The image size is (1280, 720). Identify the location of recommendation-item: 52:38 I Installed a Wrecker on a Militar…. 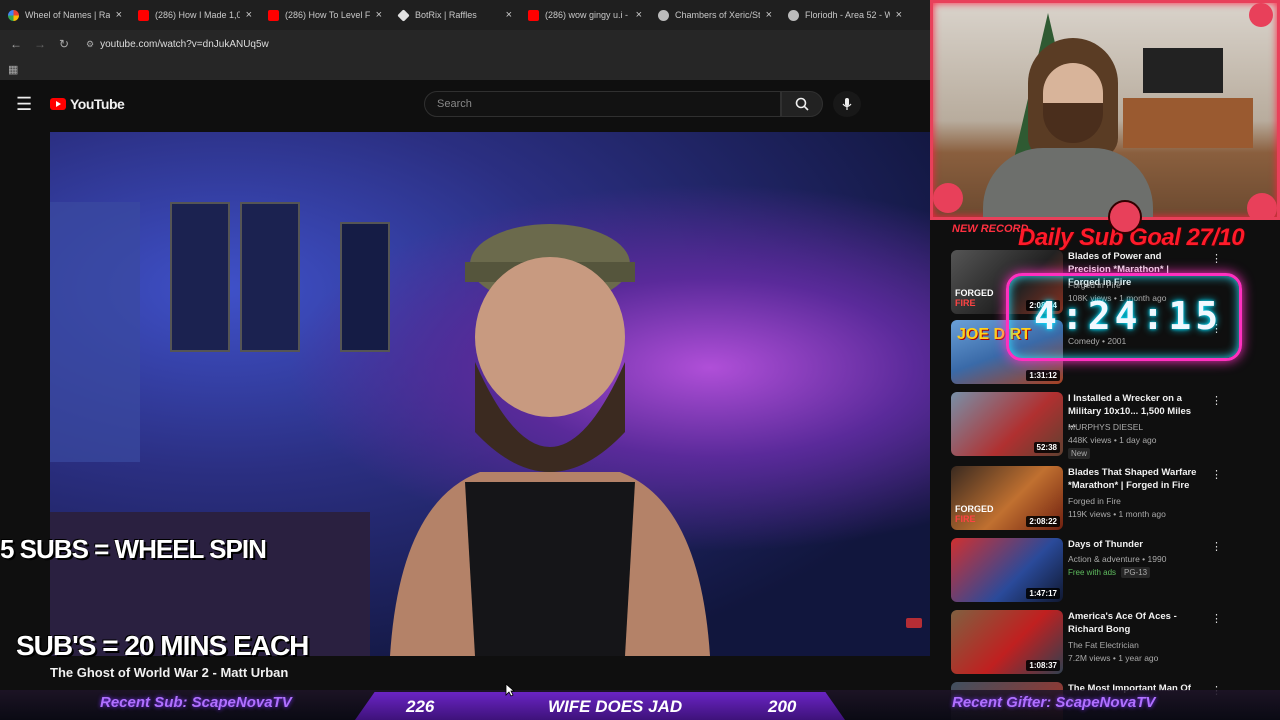
(1111, 425).